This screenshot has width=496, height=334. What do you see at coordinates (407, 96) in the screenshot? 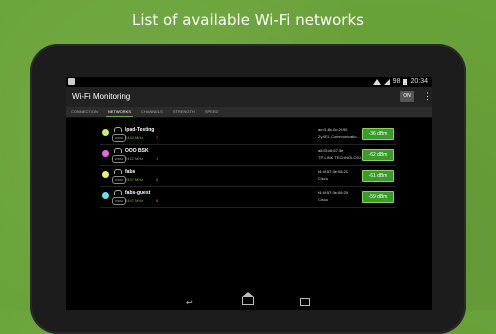
I see `on-toggle-button: ON` at bounding box center [407, 96].